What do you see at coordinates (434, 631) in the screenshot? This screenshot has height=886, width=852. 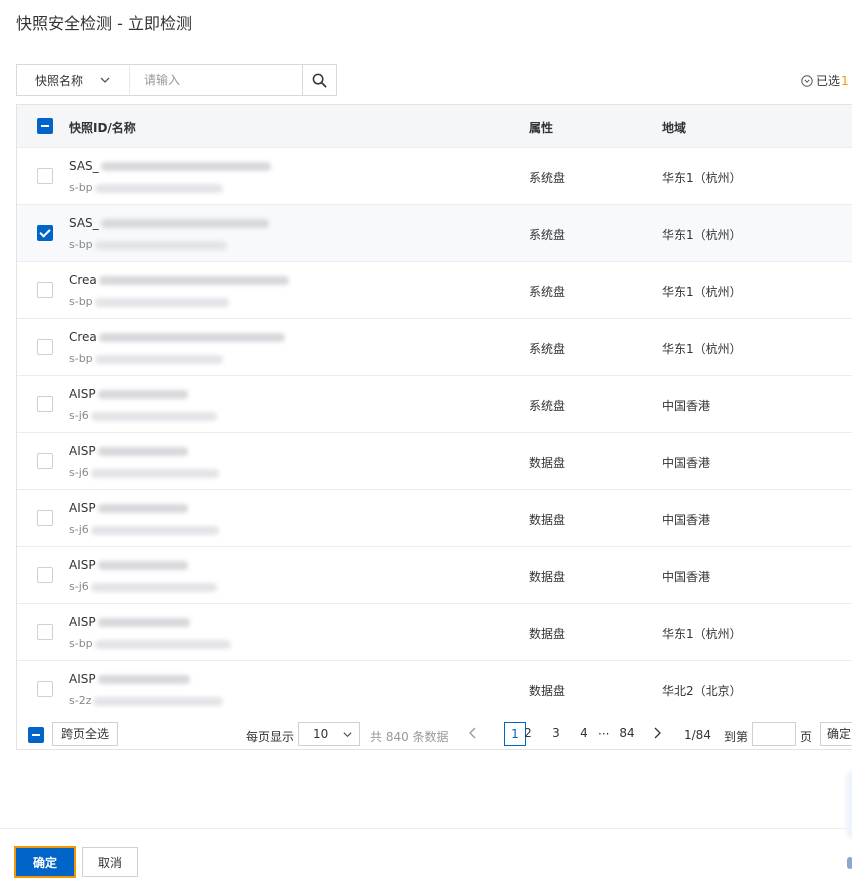 I see `table-row: AISP s-bp 数据盘 华东1（杭州）` at bounding box center [434, 631].